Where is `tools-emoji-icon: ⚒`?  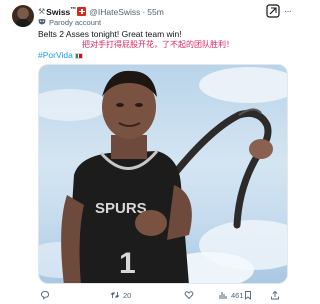
tools-emoji-icon: ⚒ is located at coordinates (42, 11).